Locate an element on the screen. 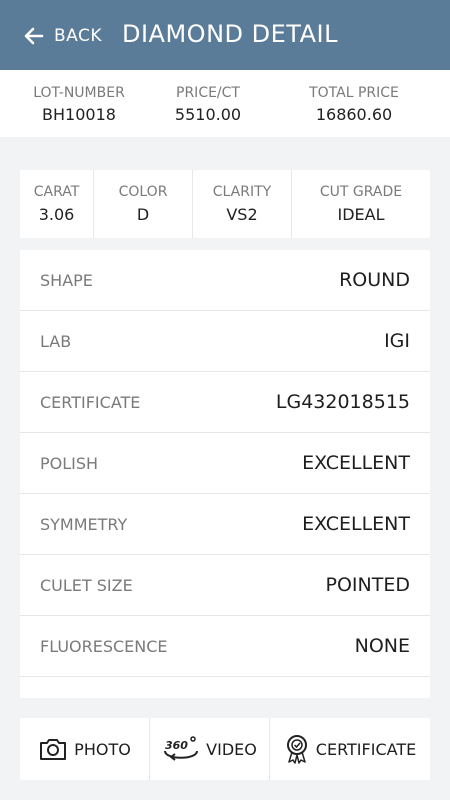  detail-key: CULET SIZE is located at coordinates (86, 585).